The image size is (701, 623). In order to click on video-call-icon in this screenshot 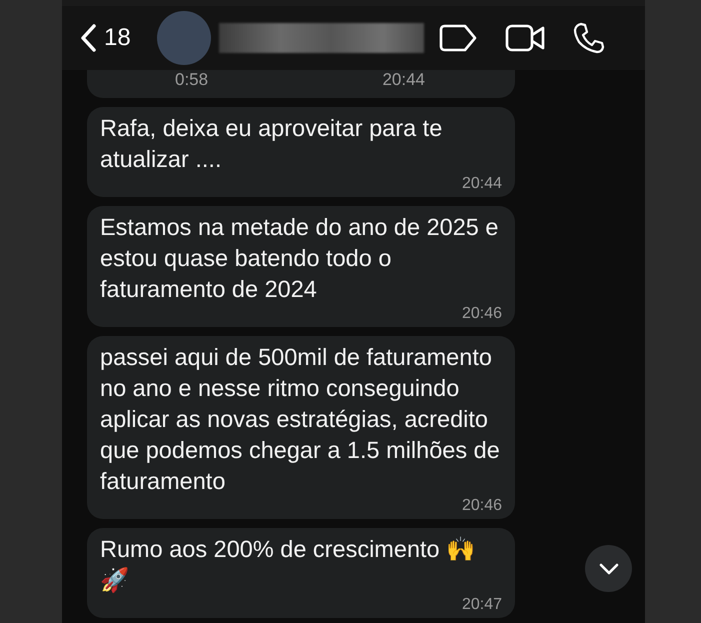, I will do `click(525, 38)`.